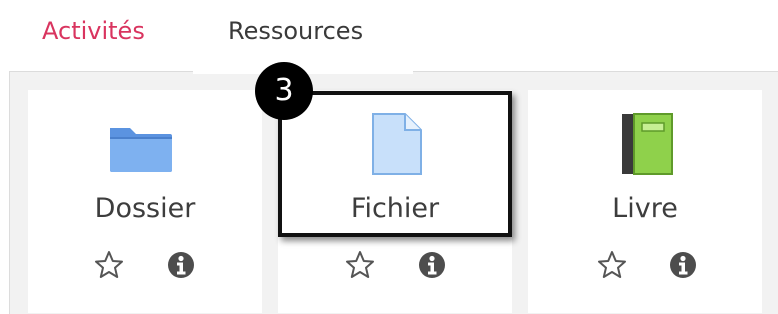 Image resolution: width=778 pixels, height=314 pixels. What do you see at coordinates (645, 208) in the screenshot?
I see `card-label: Livre` at bounding box center [645, 208].